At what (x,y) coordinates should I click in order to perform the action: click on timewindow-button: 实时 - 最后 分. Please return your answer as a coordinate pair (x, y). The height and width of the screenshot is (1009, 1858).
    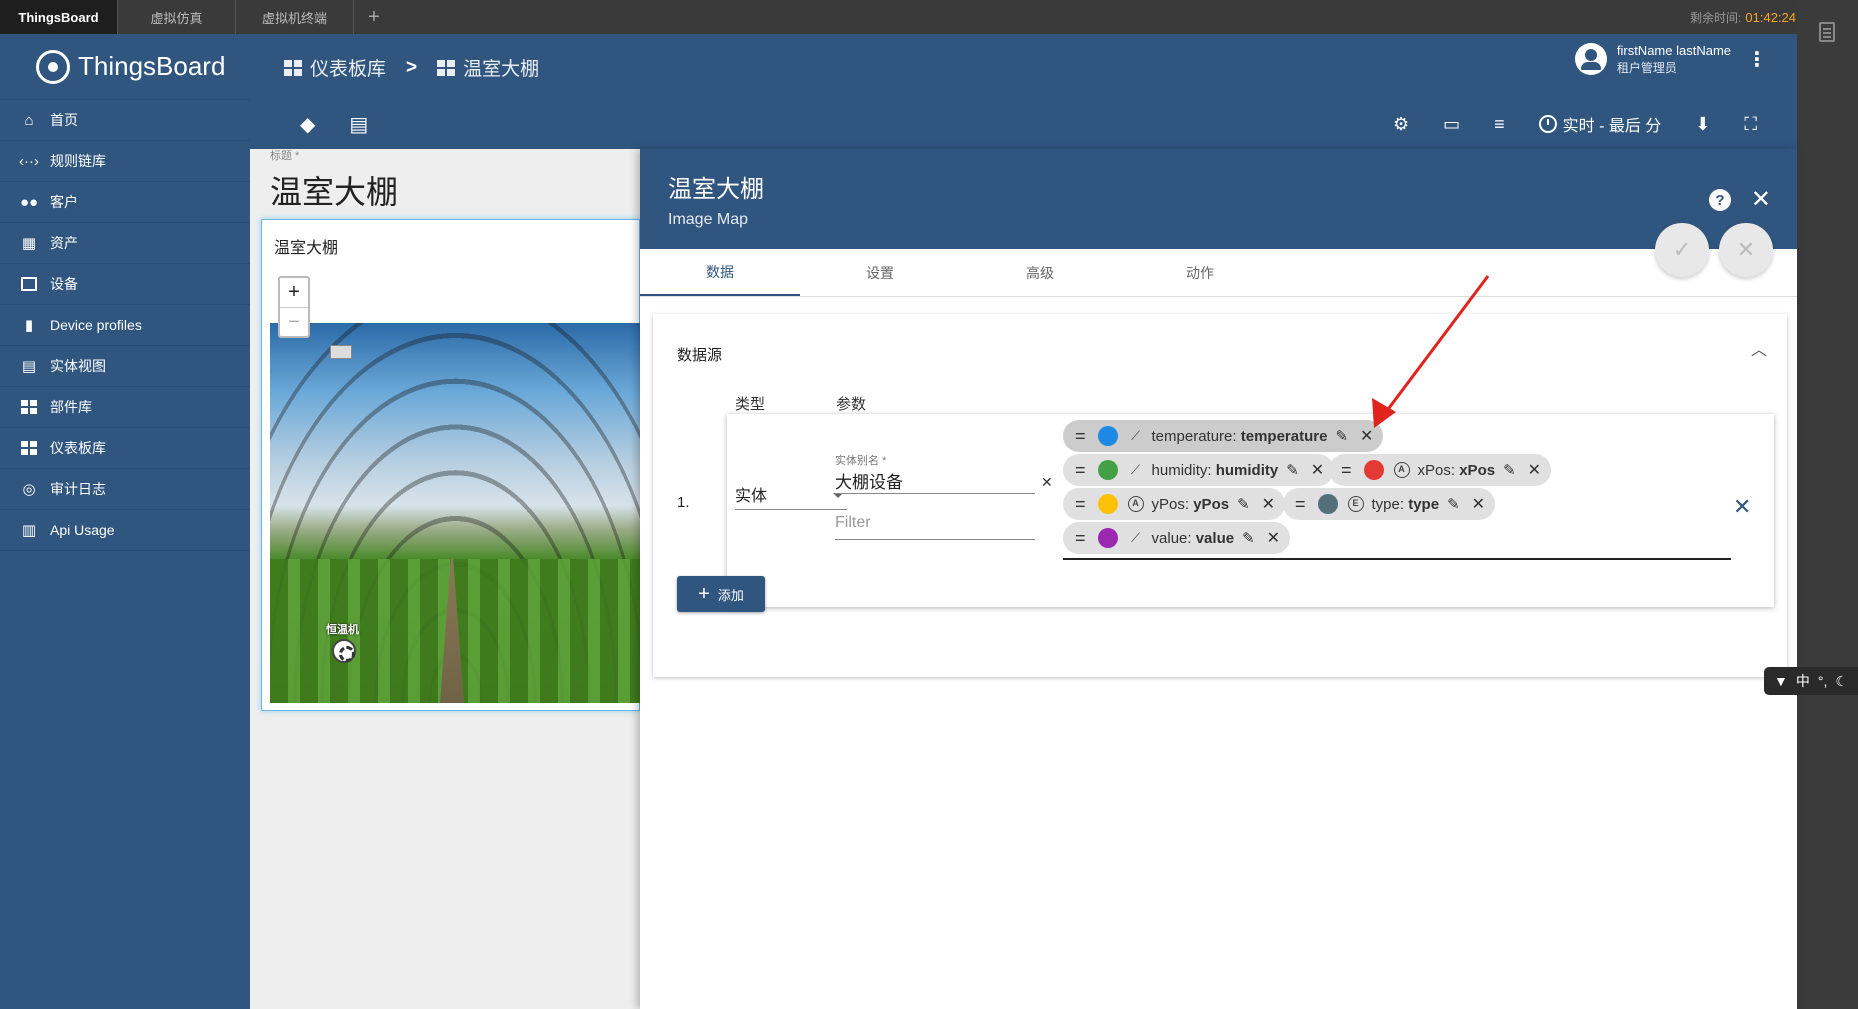
    Looking at the image, I should click on (1599, 124).